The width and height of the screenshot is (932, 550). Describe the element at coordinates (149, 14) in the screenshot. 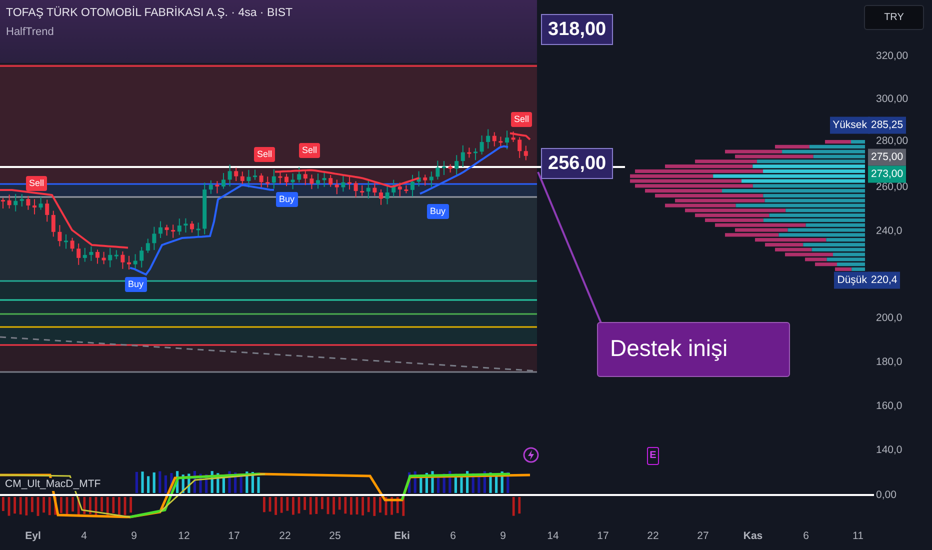

I see `chart-title: TOFAŞ TÜRK OTOMOBİL FABRİKASI A.Ş. · 4sa · BIST` at that location.